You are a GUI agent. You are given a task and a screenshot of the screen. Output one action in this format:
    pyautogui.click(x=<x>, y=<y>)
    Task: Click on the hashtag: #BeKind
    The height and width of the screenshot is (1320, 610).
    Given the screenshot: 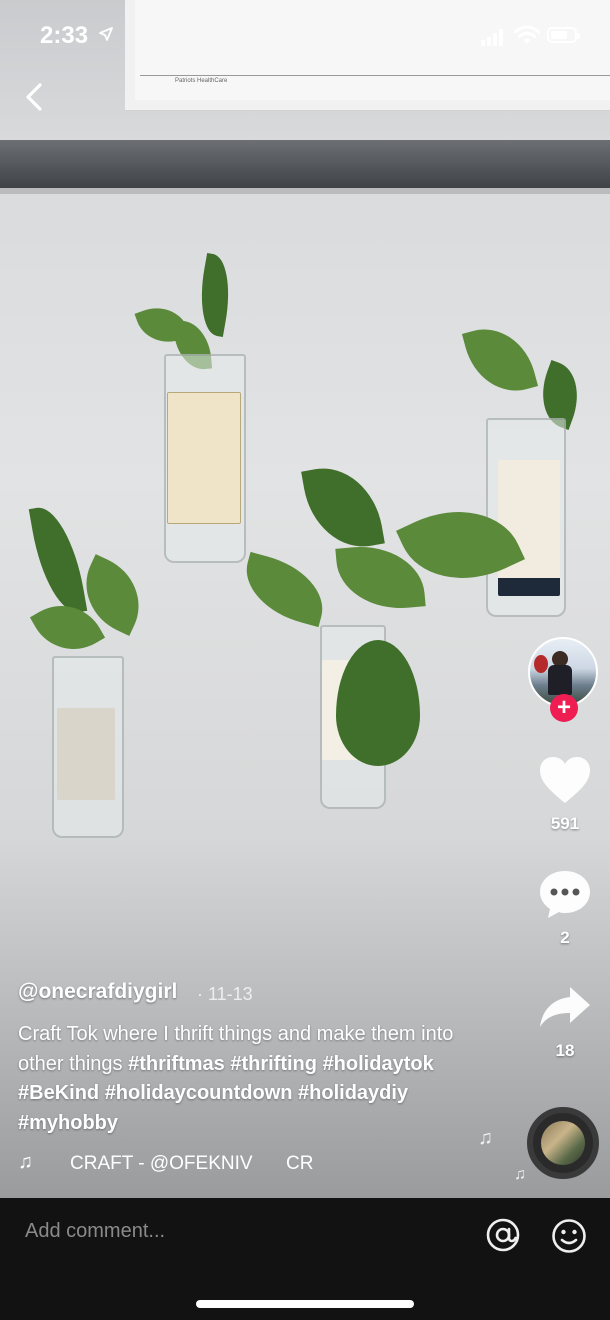 What is the action you would take?
    pyautogui.click(x=58, y=1093)
    